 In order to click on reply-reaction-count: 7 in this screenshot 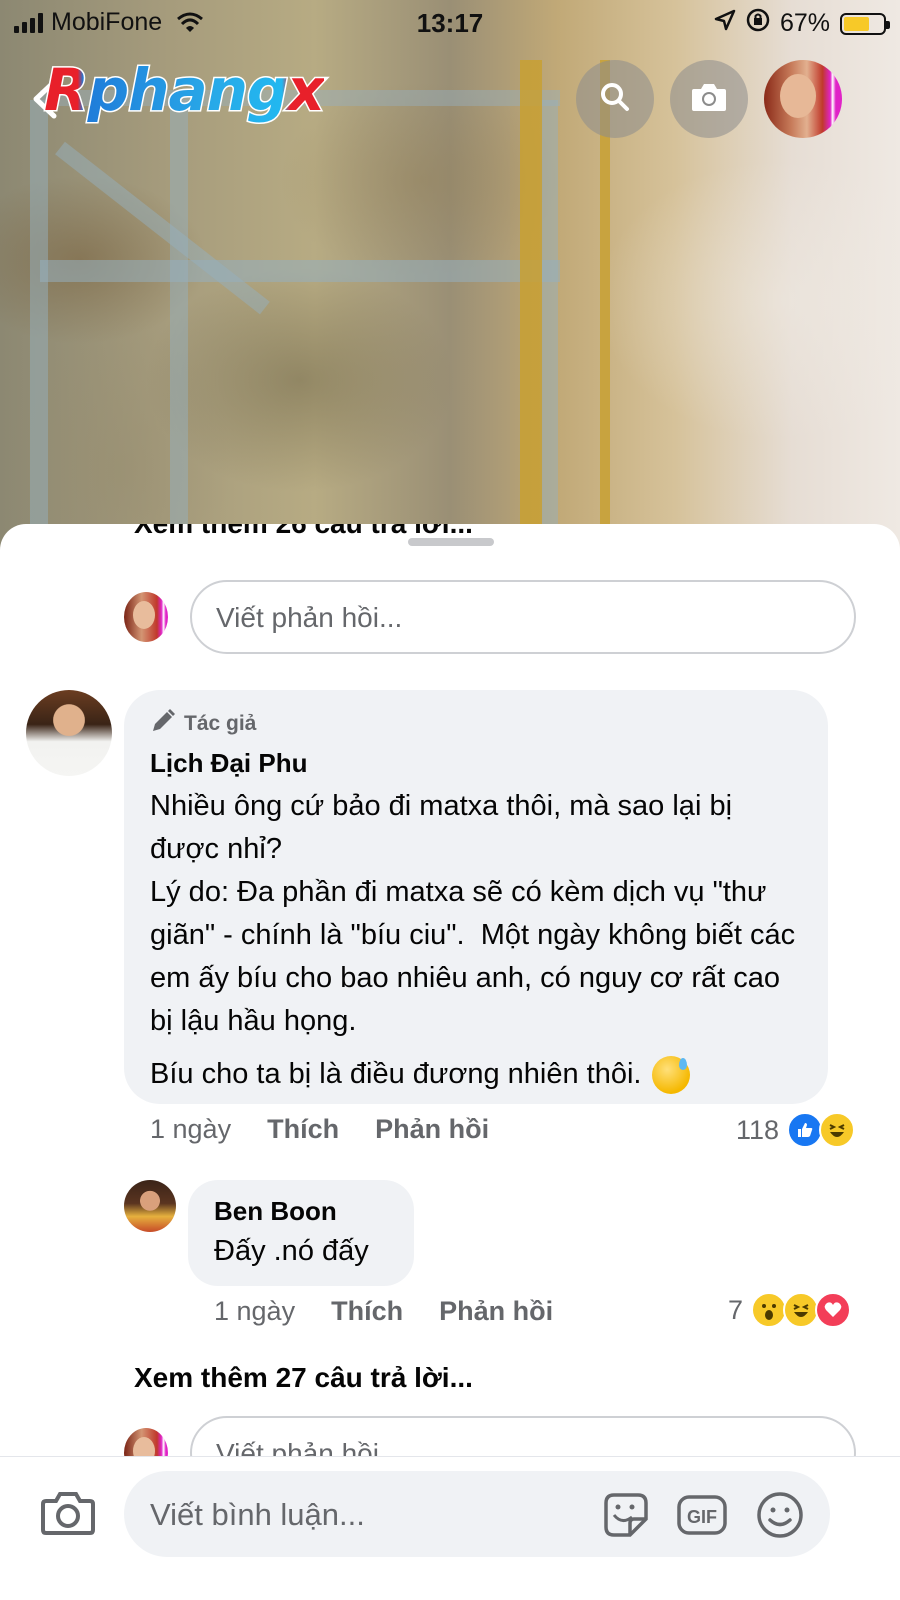, I will do `click(736, 1309)`.